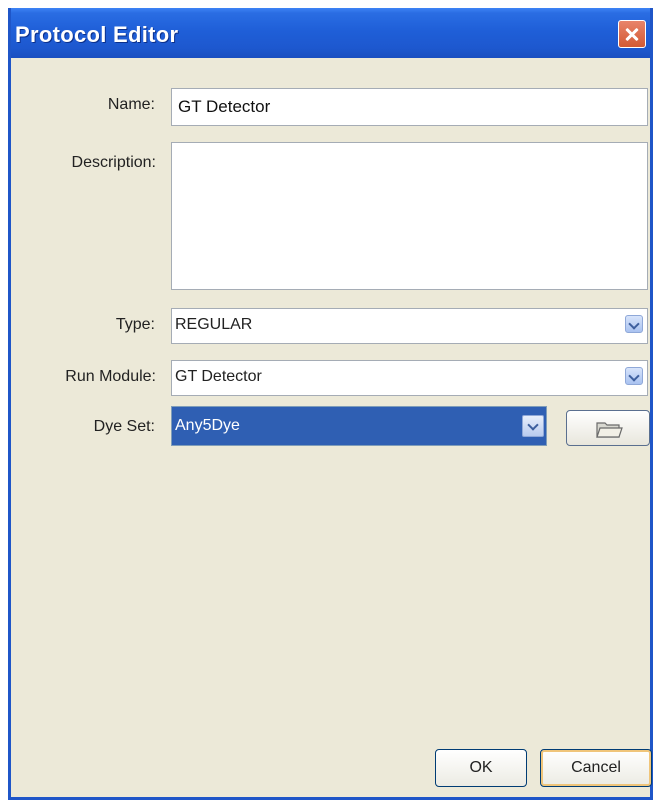  I want to click on dye-set-select: Any5Dye, so click(359, 426).